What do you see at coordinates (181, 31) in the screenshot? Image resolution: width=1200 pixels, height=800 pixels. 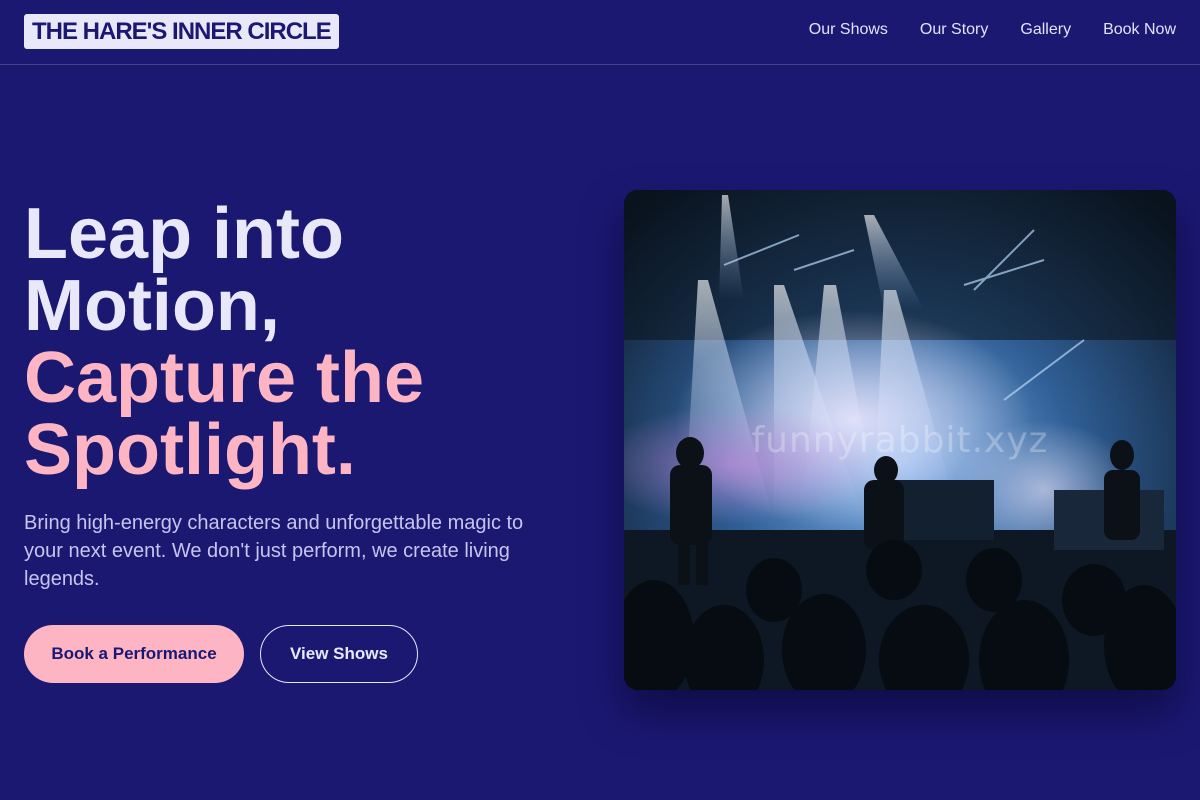 I see `site-logo: THE HARE'S INNER CIRCLE` at bounding box center [181, 31].